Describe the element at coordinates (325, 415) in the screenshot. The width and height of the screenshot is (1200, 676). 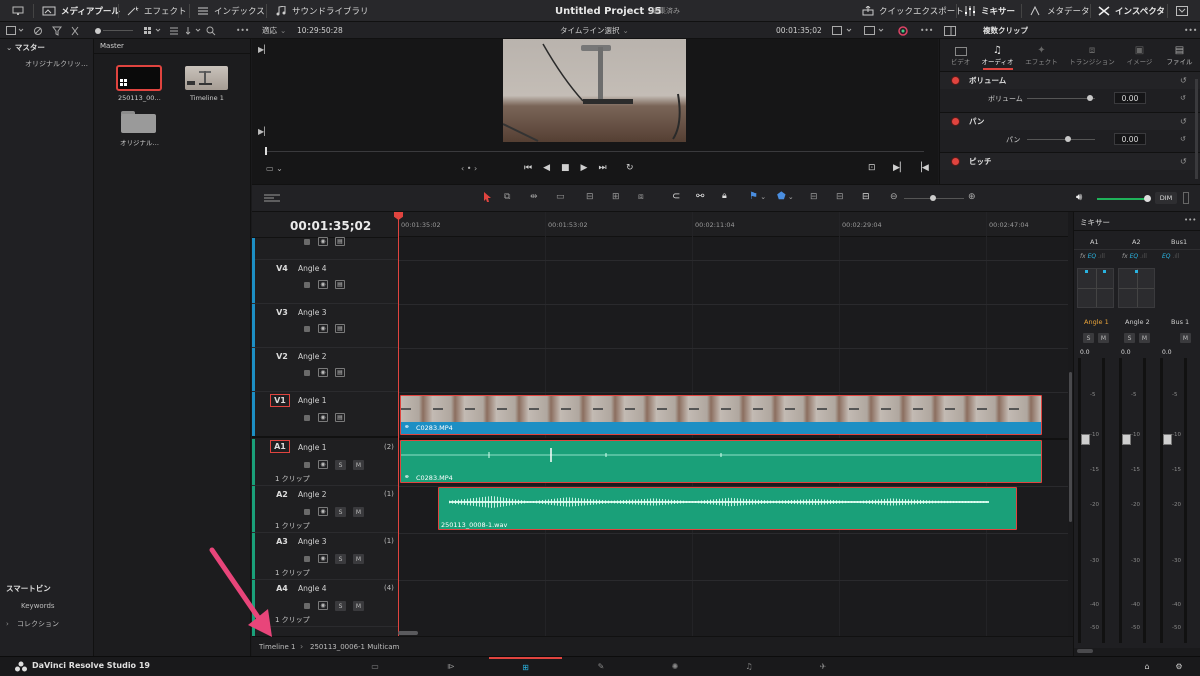
I see `track-header-v1: V1 Angle 1 ◉ ▤` at that location.